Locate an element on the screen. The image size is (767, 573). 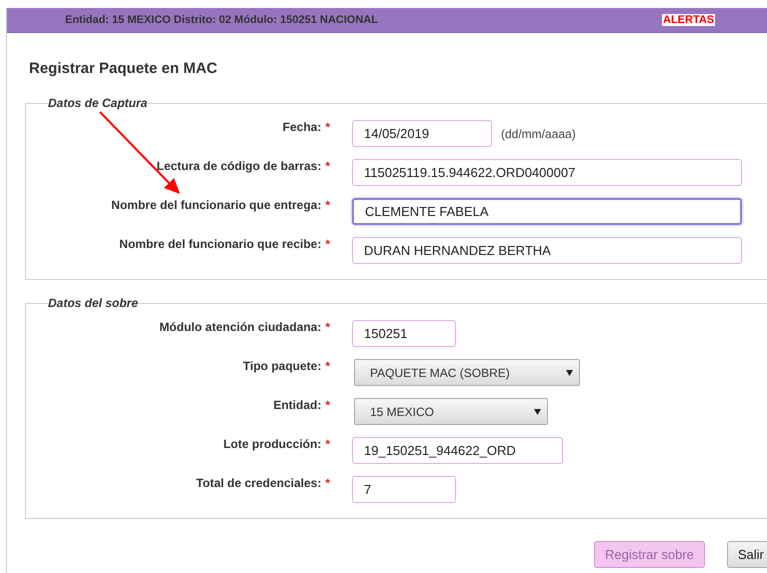
location-text: Entidad: 15 MEXICO Distrito: 02 Módulo: 150251 NACIONAL is located at coordinates (222, 20).